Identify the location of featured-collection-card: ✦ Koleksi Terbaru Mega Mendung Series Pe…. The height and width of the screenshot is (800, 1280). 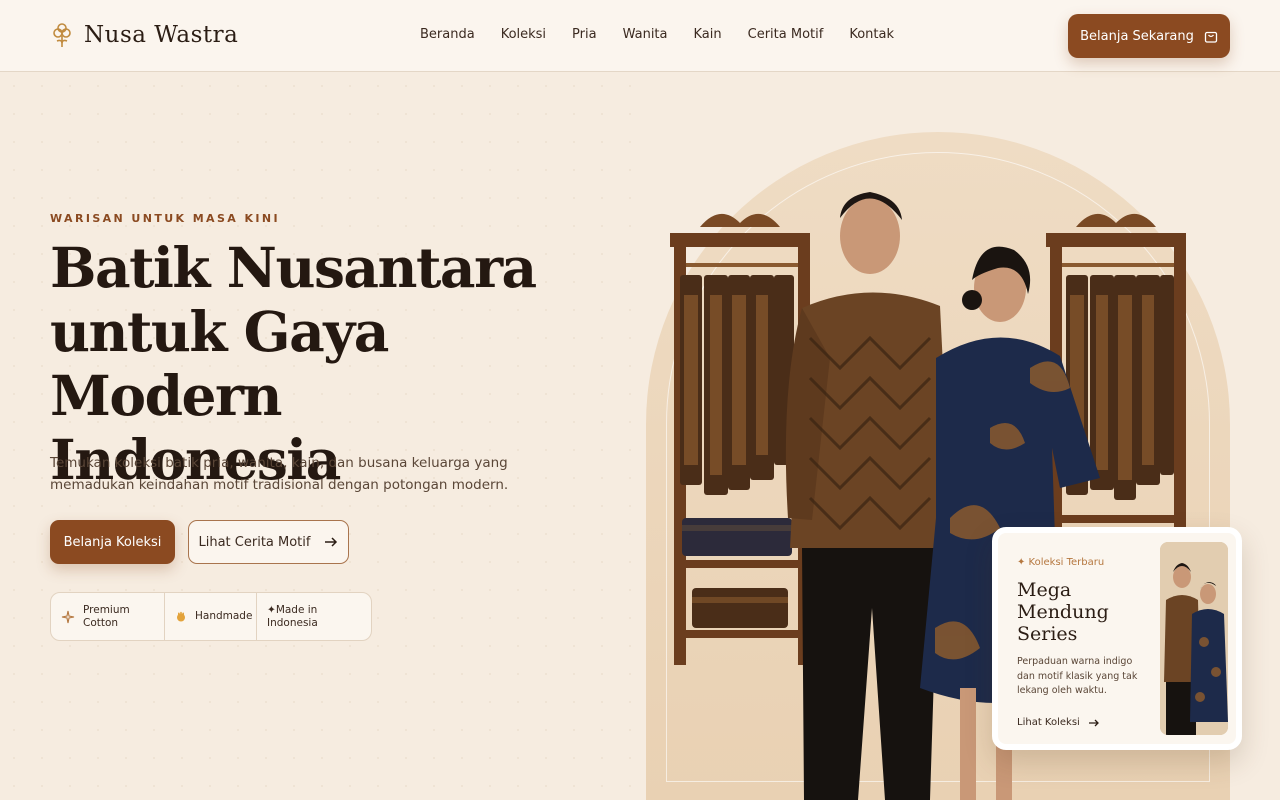
(1117, 638).